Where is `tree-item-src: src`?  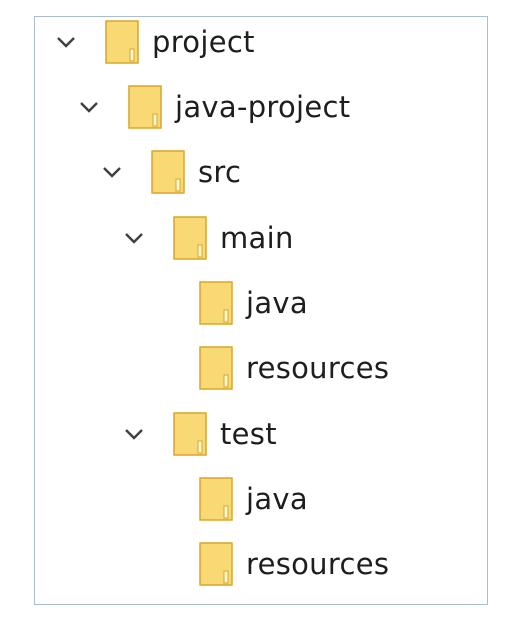 tree-item-src: src is located at coordinates (170, 172).